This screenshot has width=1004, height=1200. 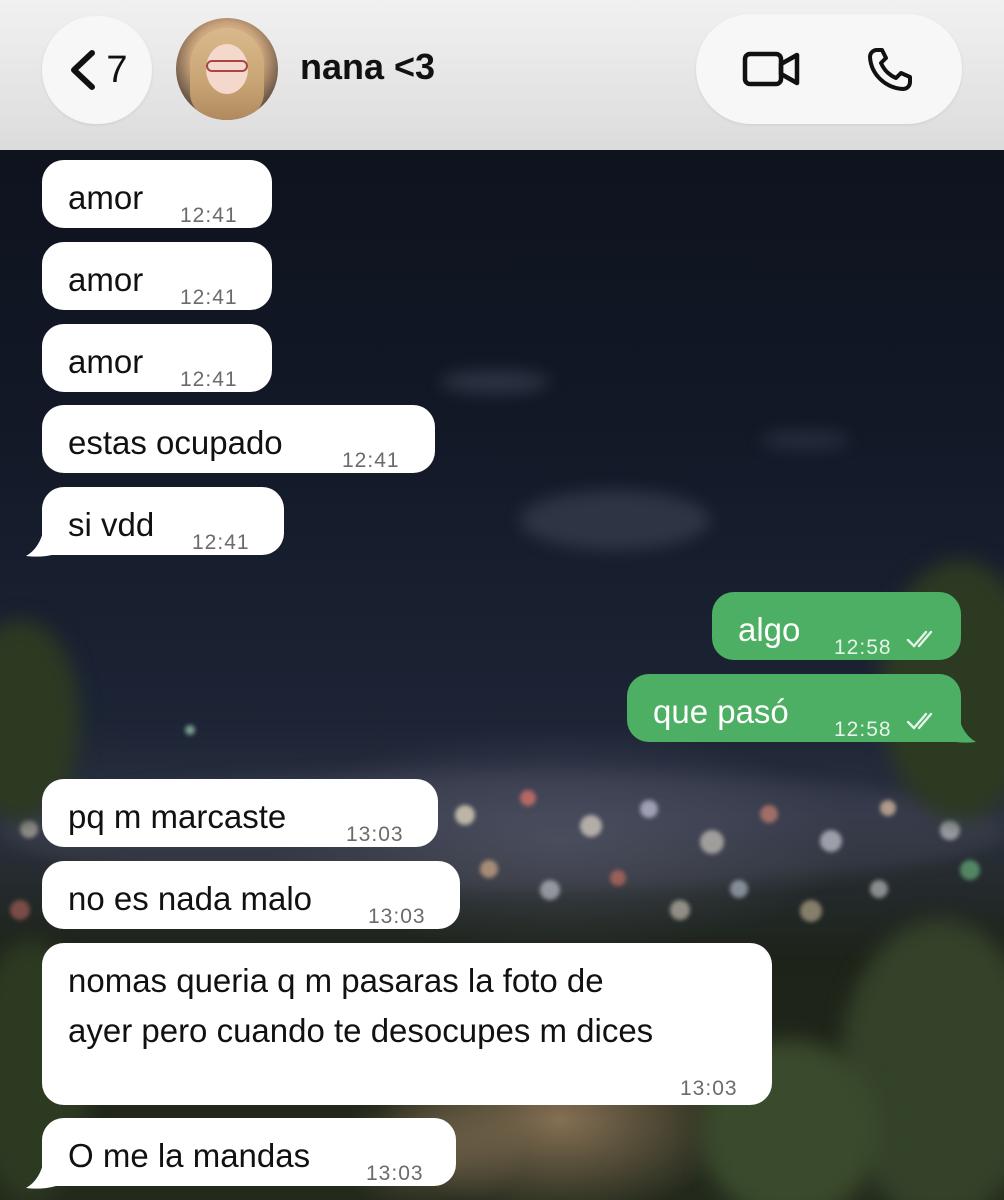 I want to click on message-bubble-outgoing: que pasó 12:58, so click(x=794, y=708).